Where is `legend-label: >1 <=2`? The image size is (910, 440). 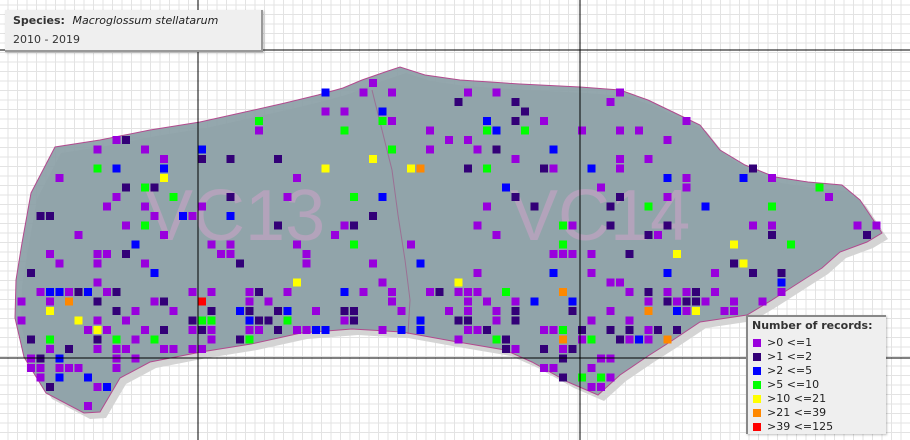 legend-label: >1 <=2 is located at coordinates (790, 356).